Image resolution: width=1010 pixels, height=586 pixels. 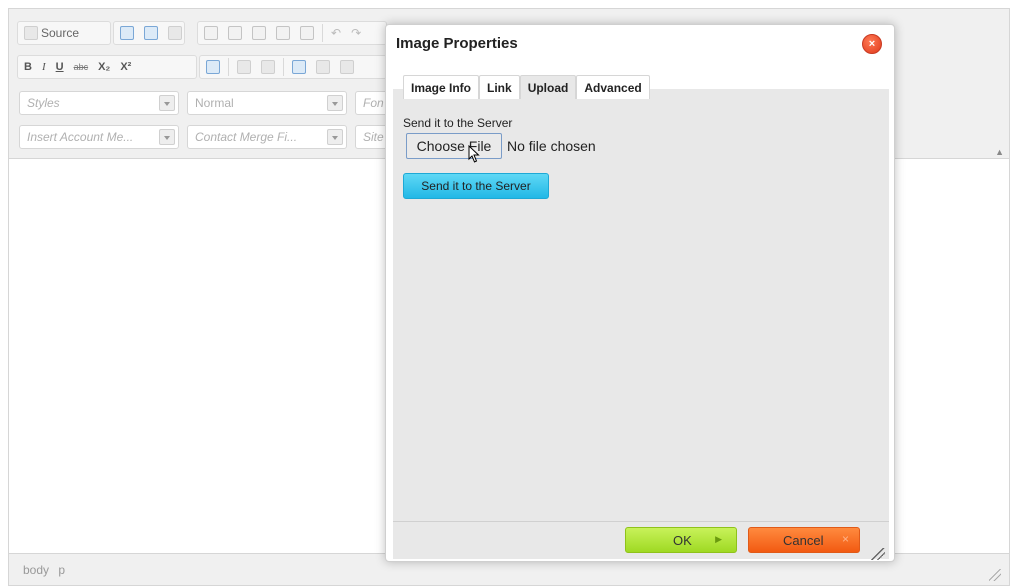 I want to click on source-group: Source, so click(x=64, y=33).